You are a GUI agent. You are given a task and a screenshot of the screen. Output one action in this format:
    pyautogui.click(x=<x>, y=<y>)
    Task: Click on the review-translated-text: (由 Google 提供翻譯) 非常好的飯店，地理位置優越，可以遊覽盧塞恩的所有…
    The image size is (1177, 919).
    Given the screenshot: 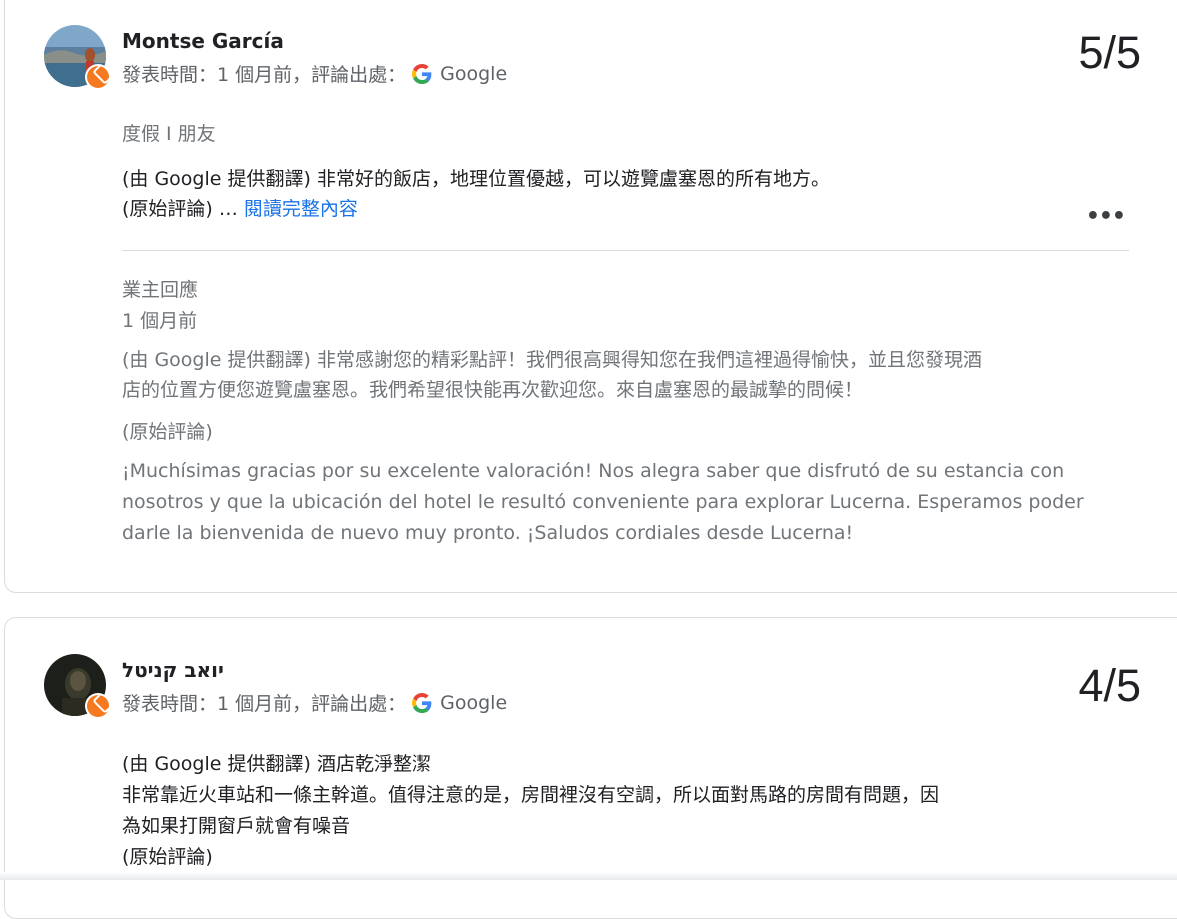 What is the action you would take?
    pyautogui.click(x=476, y=179)
    